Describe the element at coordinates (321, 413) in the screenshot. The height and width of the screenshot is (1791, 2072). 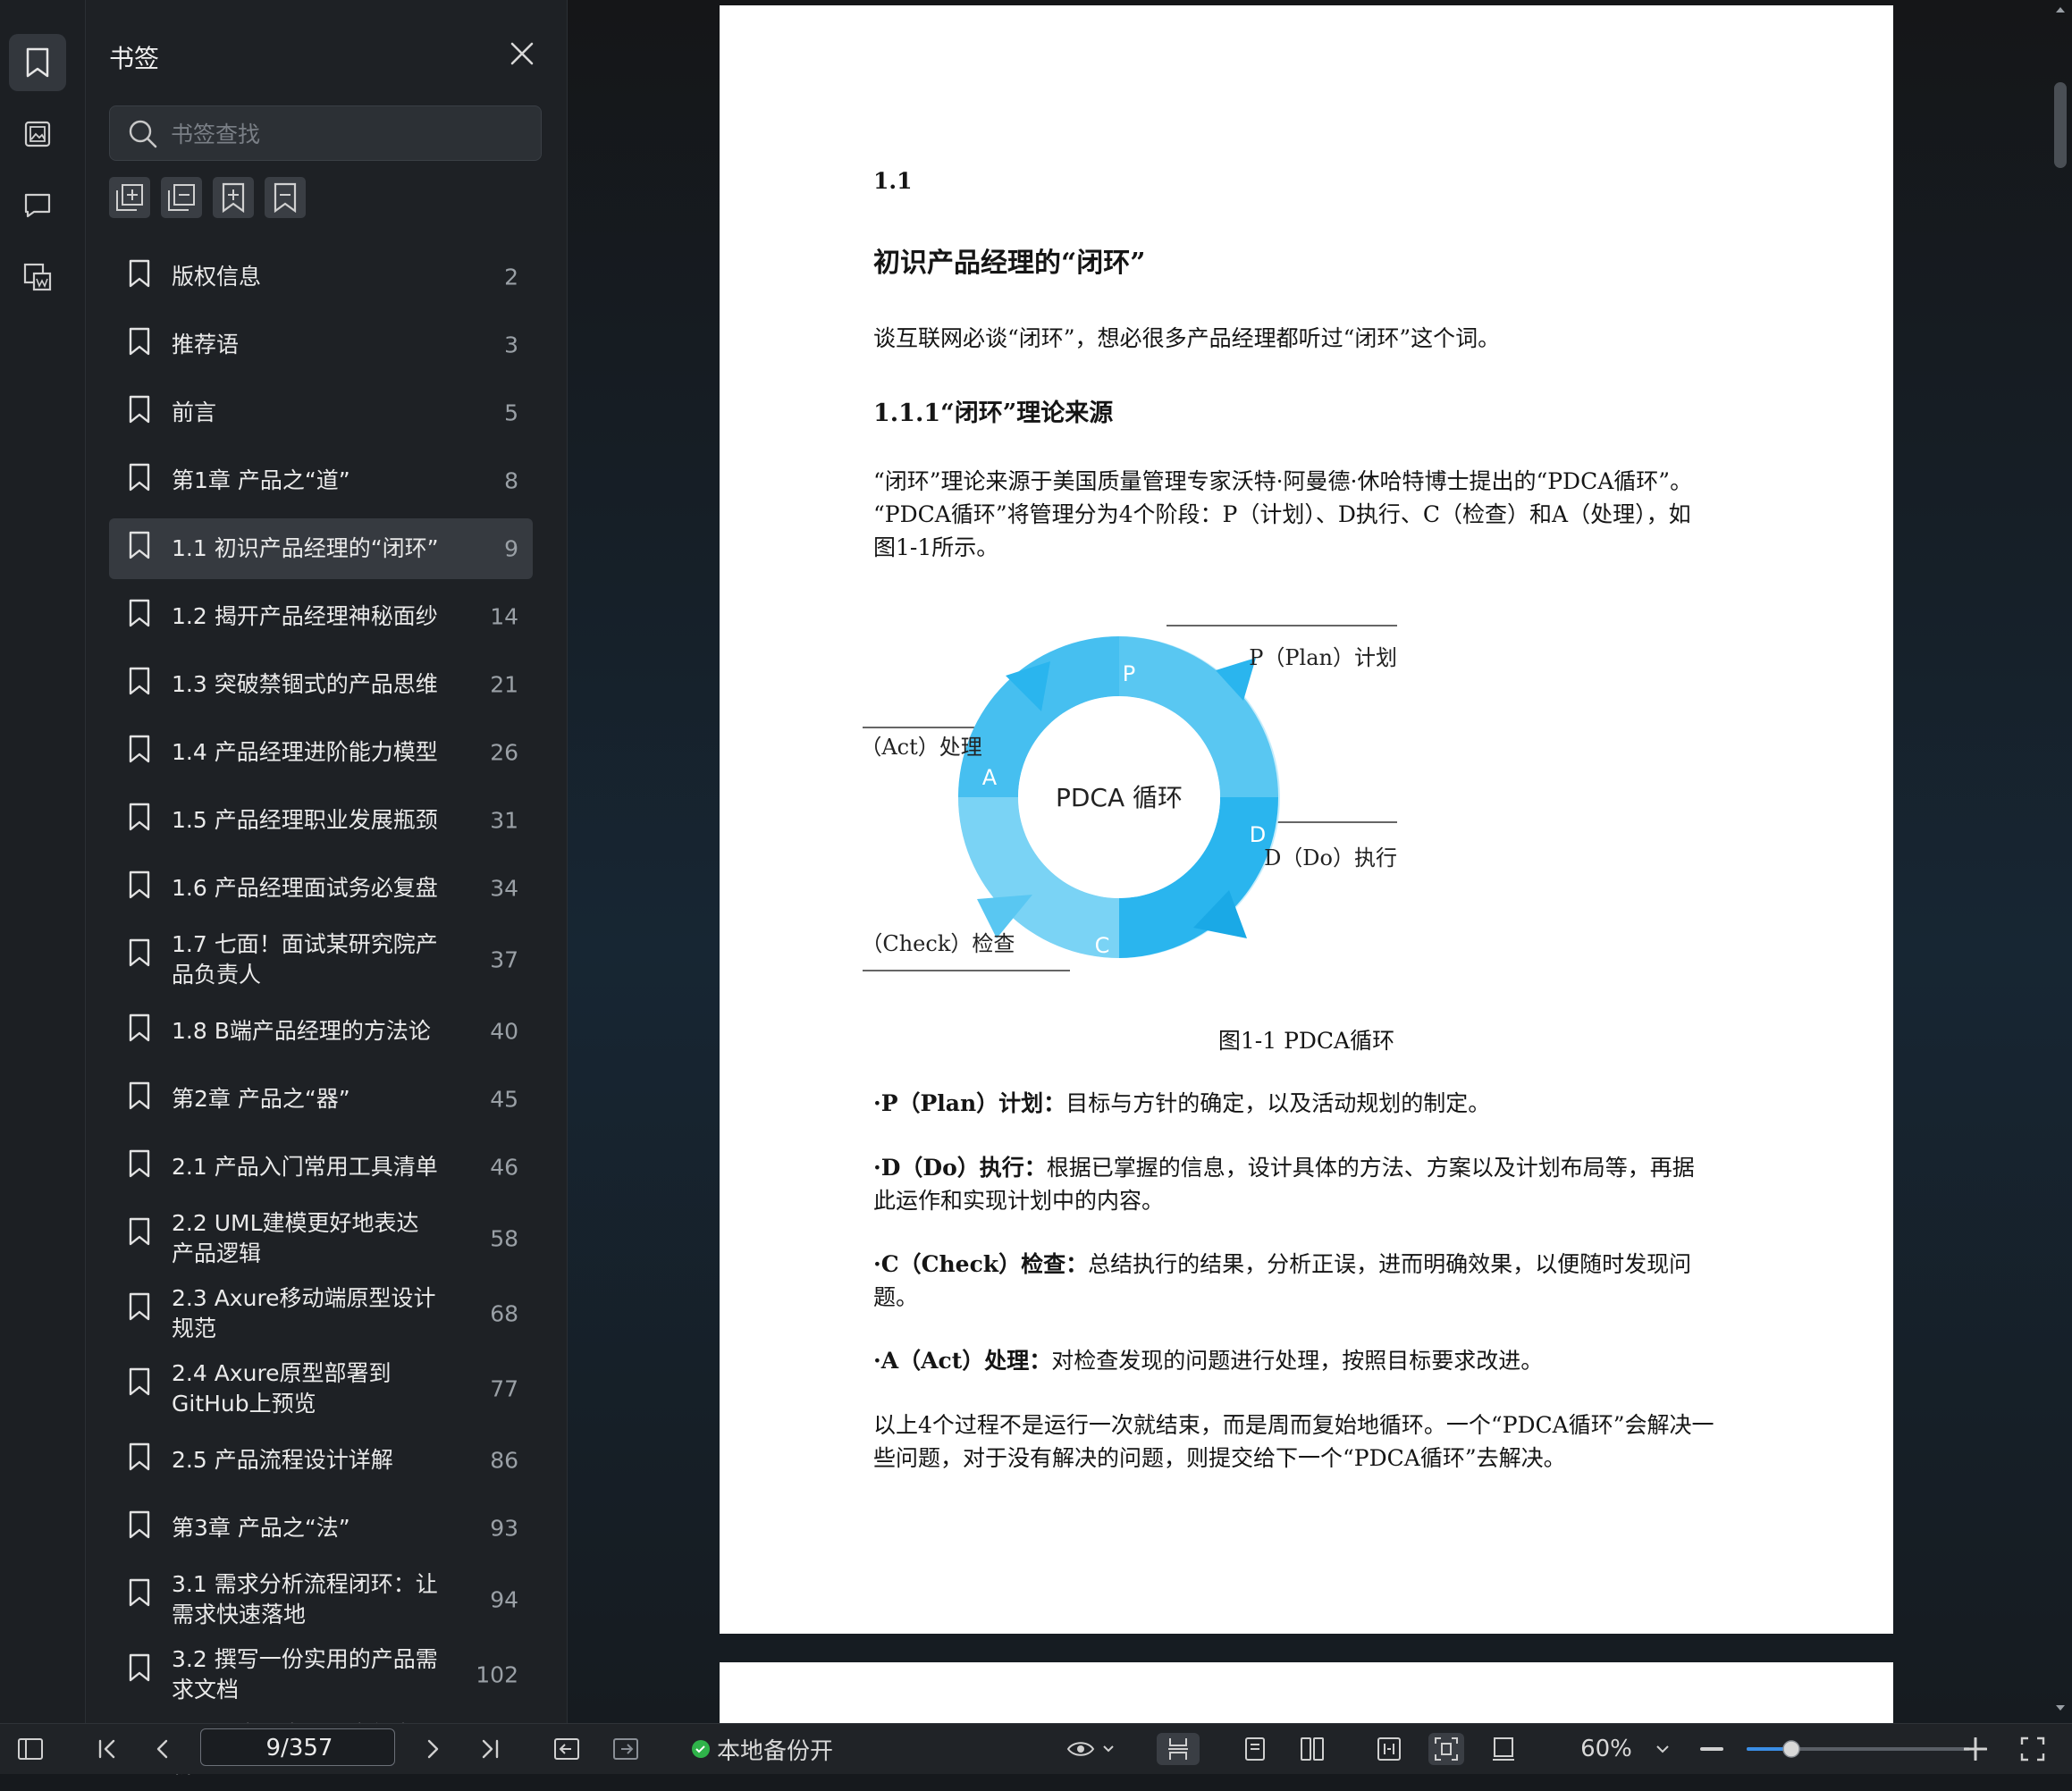
I see `bookmark-item: 前言 5` at that location.